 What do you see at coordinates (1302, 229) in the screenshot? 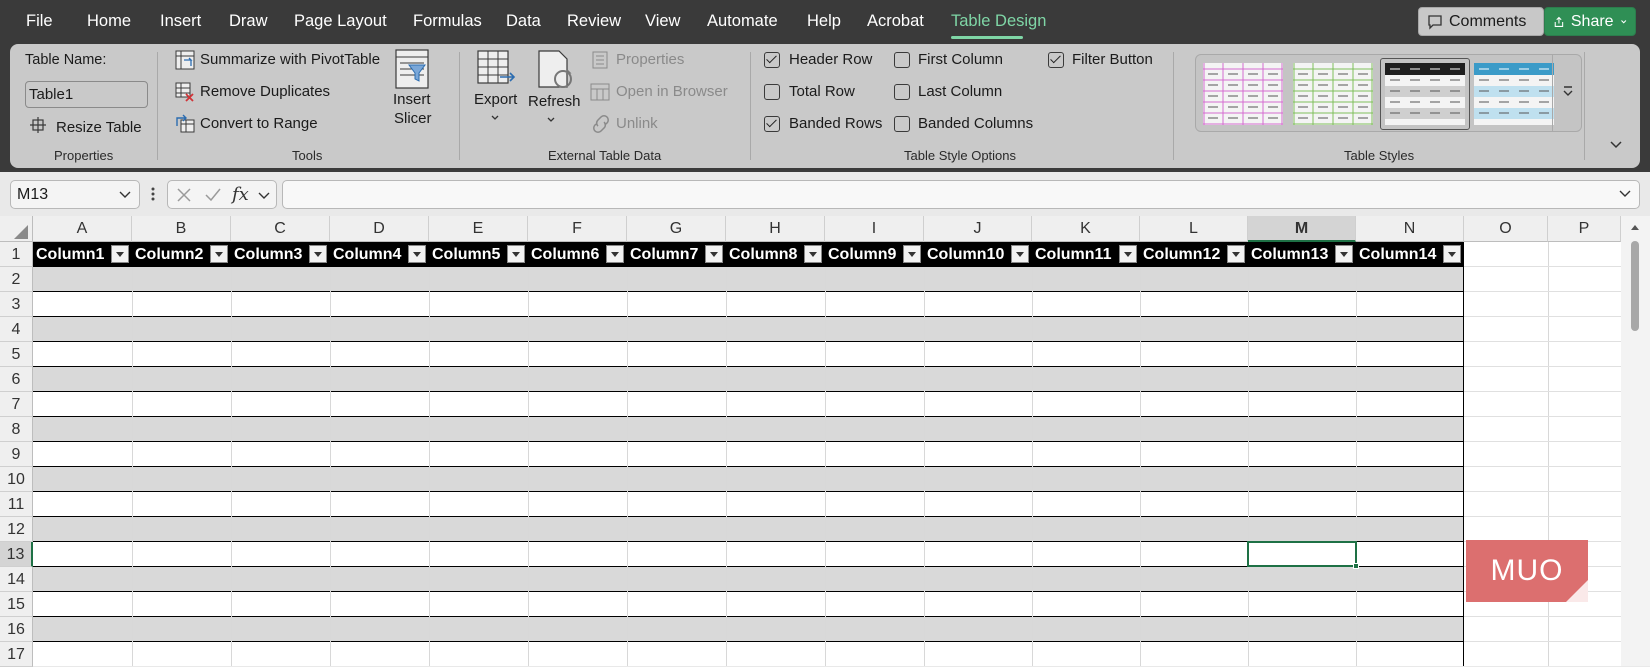
I see `column-header-selected: M` at bounding box center [1302, 229].